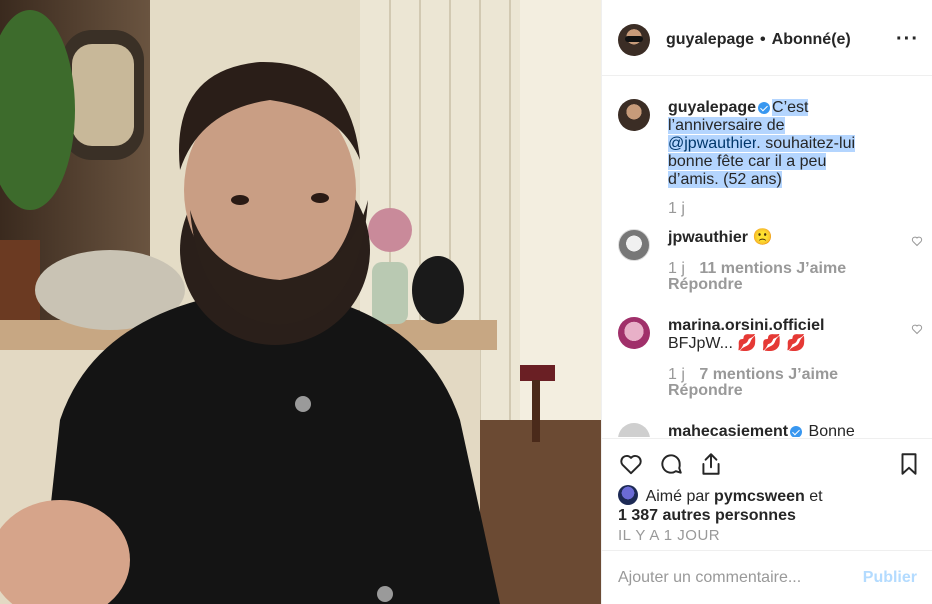 The width and height of the screenshot is (932, 604). Describe the element at coordinates (746, 325) in the screenshot. I see `comment-username: marina.orsini.officiel` at that location.